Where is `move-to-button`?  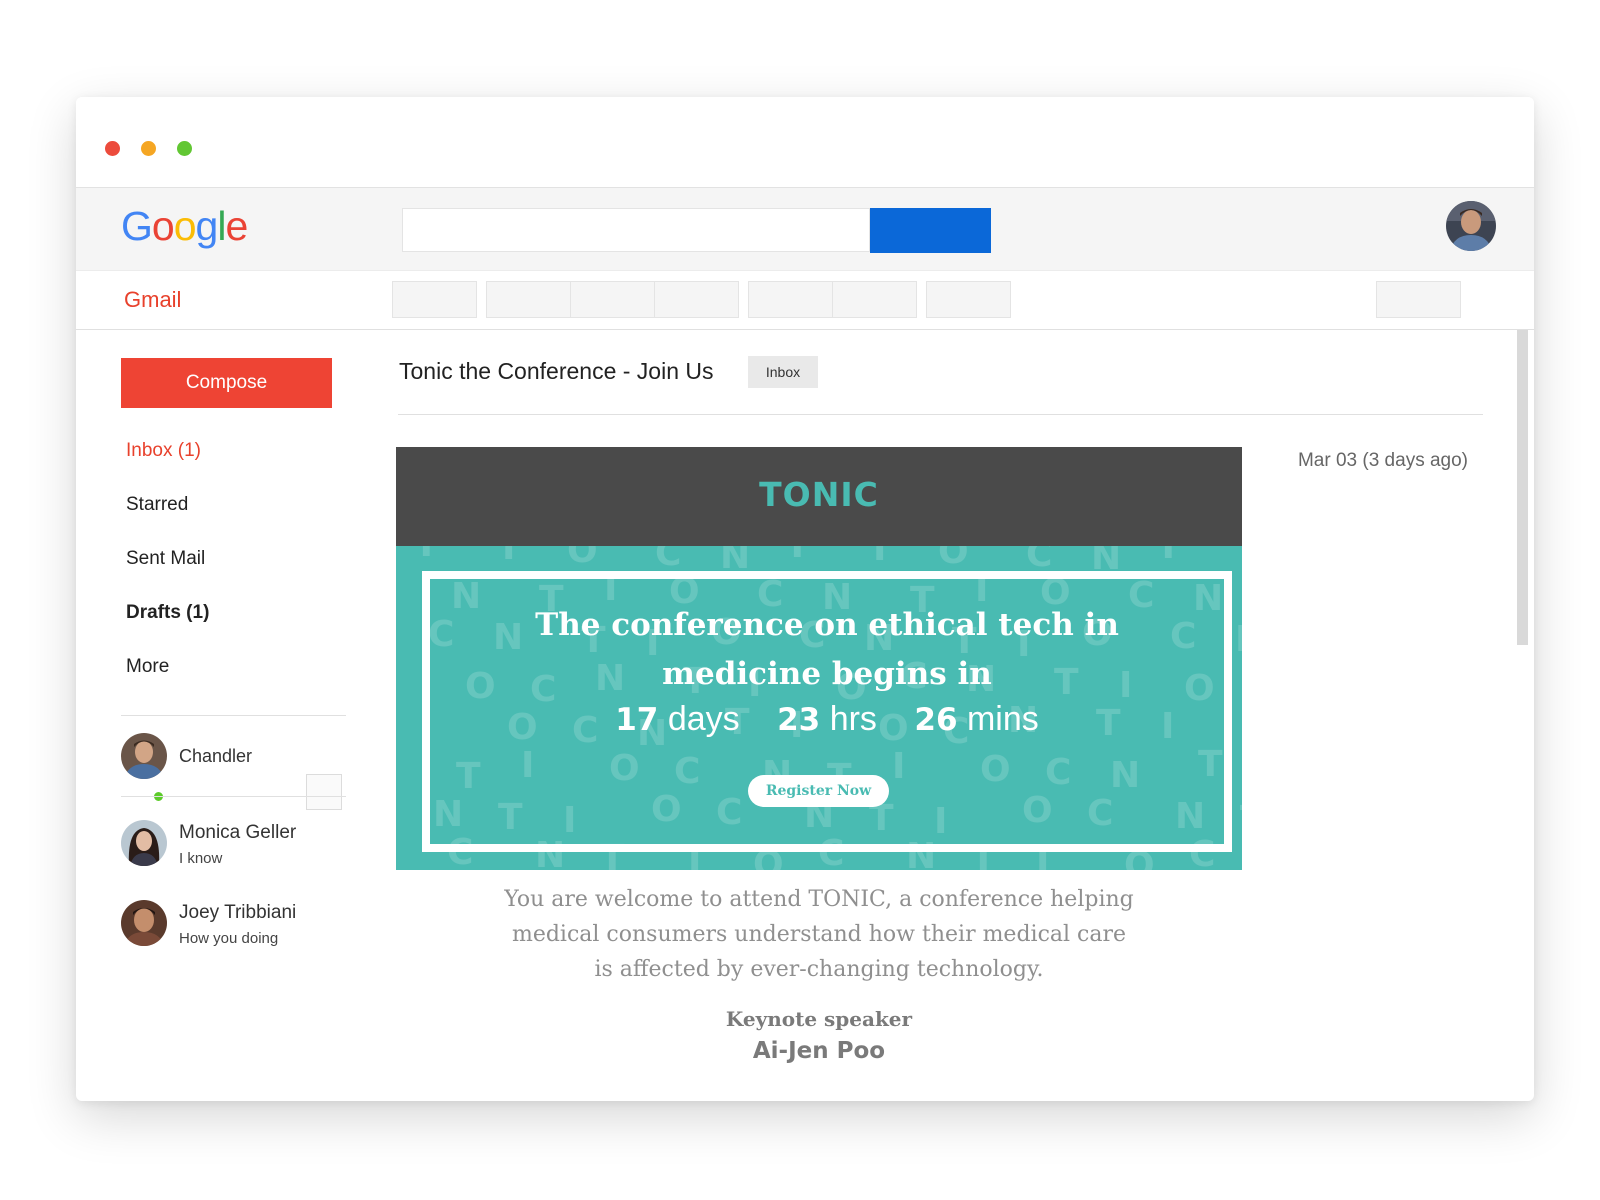
move-to-button is located at coordinates (791, 299).